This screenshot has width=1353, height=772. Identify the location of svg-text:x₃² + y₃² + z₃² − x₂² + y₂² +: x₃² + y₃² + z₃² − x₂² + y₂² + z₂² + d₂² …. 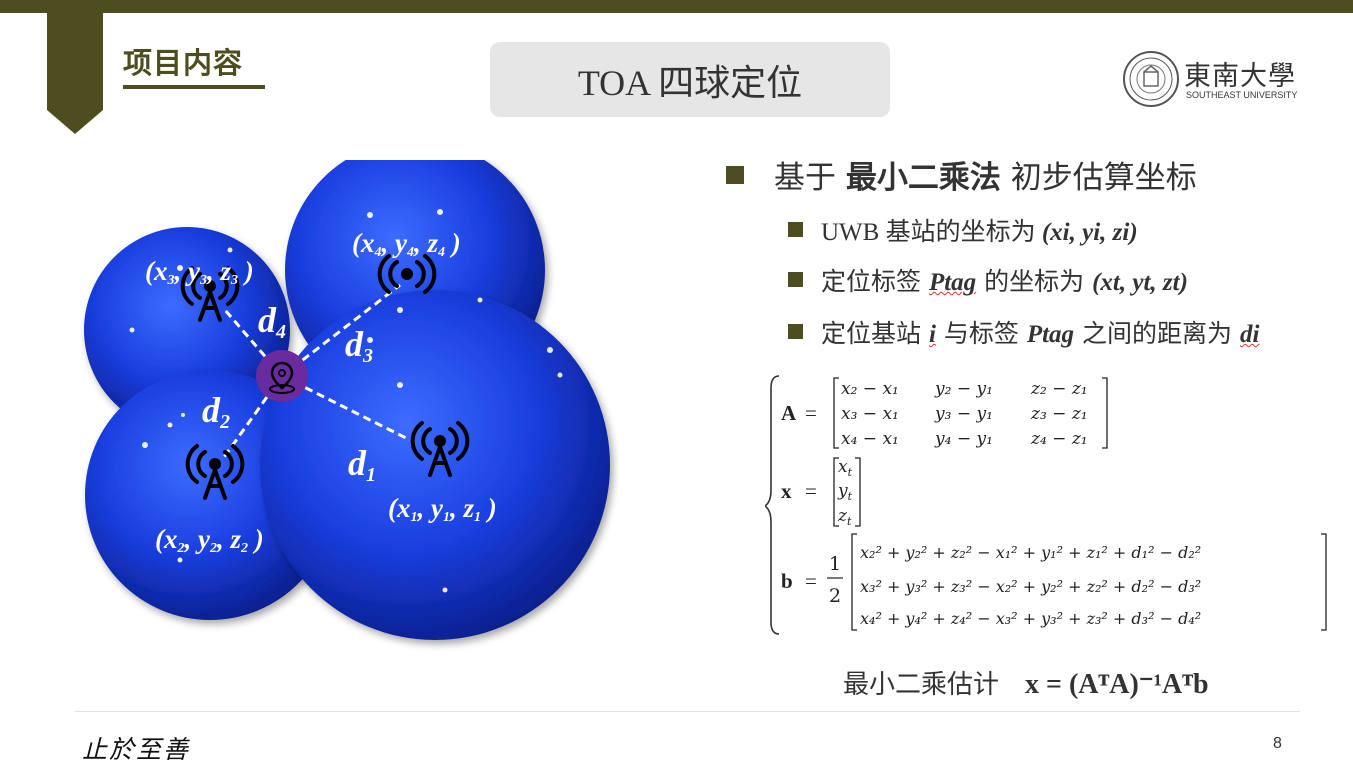
(1030, 586).